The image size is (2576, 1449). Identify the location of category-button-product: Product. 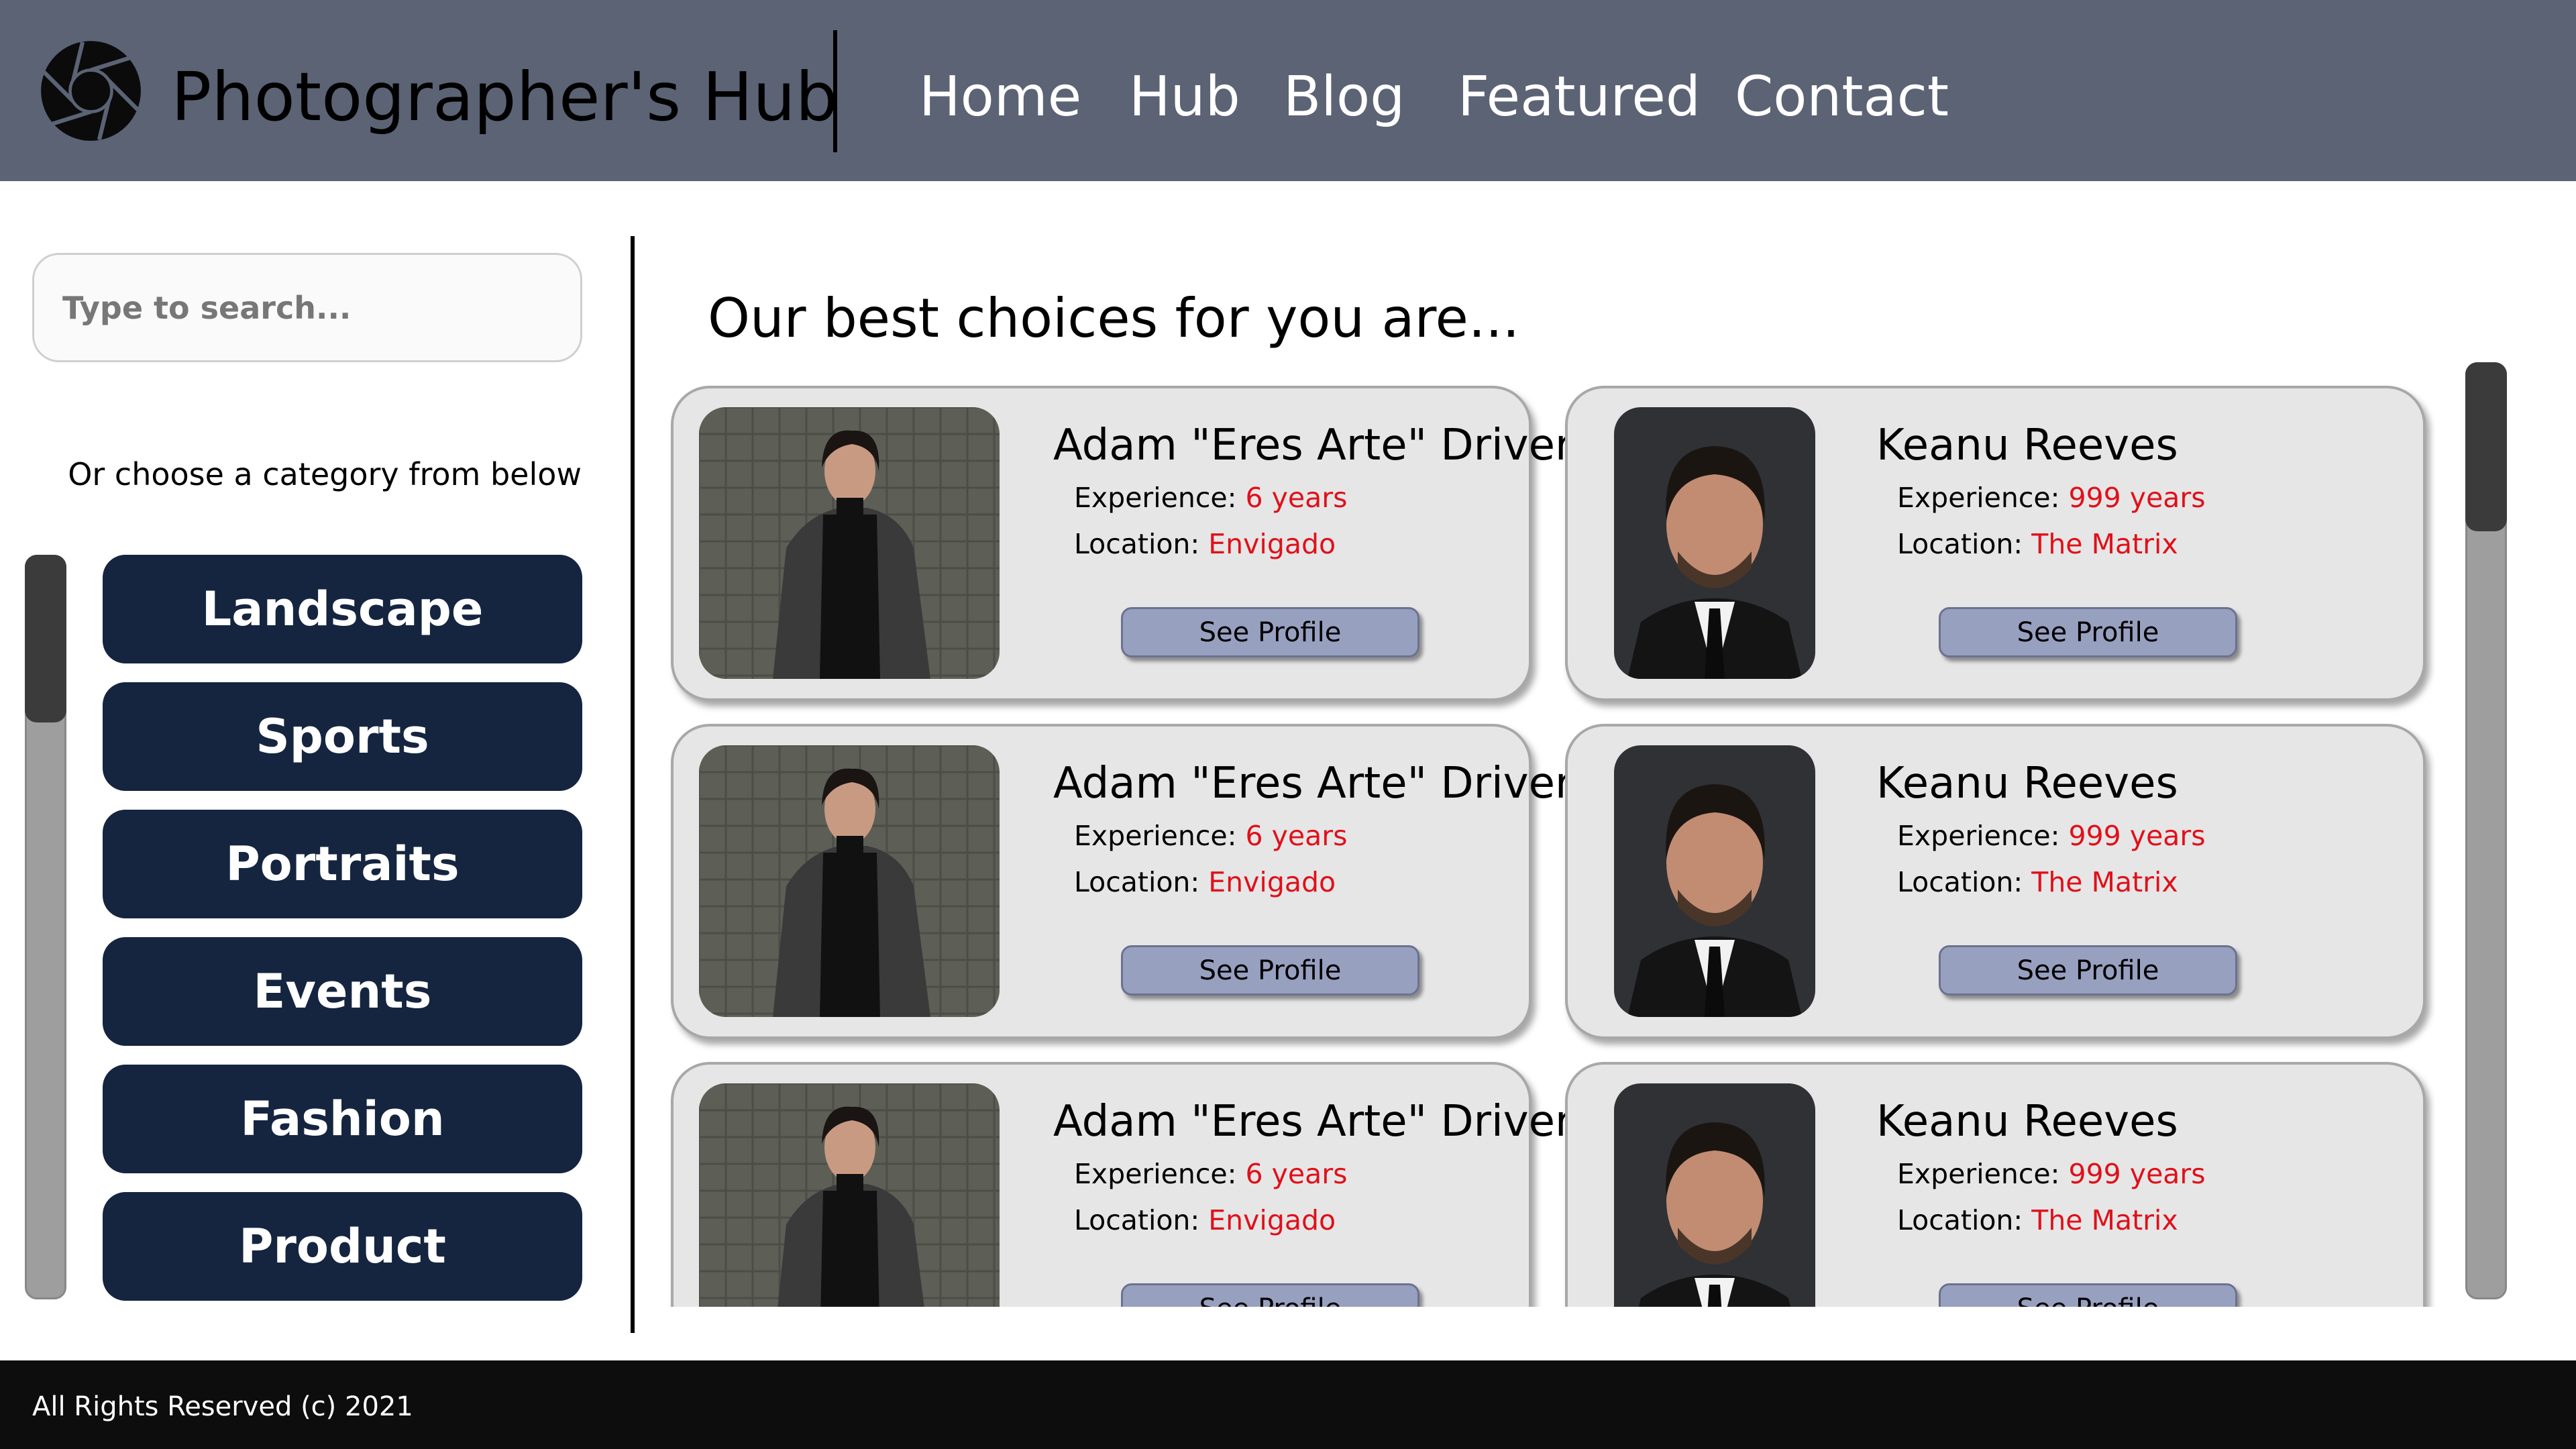
(342, 1246).